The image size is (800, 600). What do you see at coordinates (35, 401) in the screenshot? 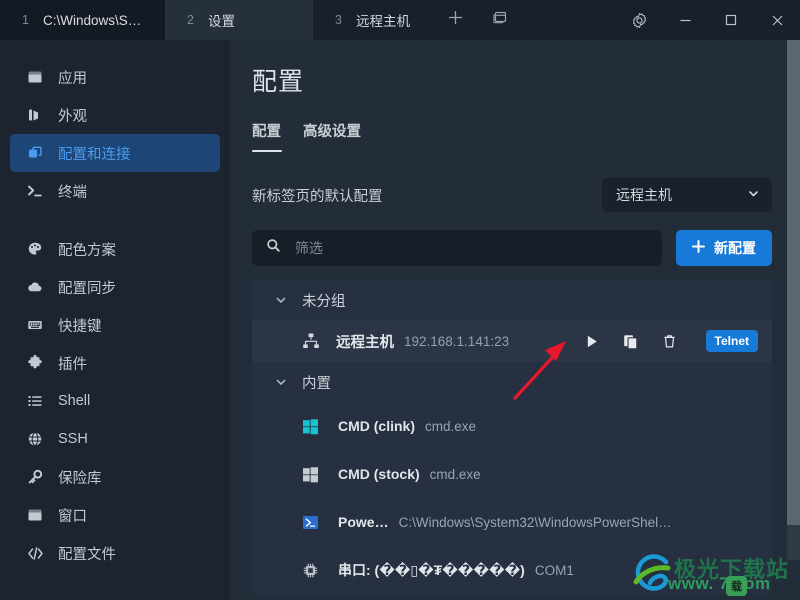
I see `list-icon` at bounding box center [35, 401].